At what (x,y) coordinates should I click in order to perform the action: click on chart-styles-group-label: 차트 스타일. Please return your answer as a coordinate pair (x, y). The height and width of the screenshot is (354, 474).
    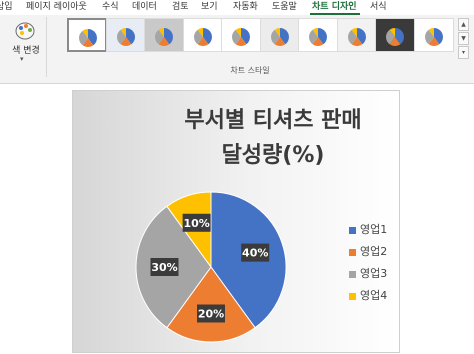
    Looking at the image, I should click on (250, 70).